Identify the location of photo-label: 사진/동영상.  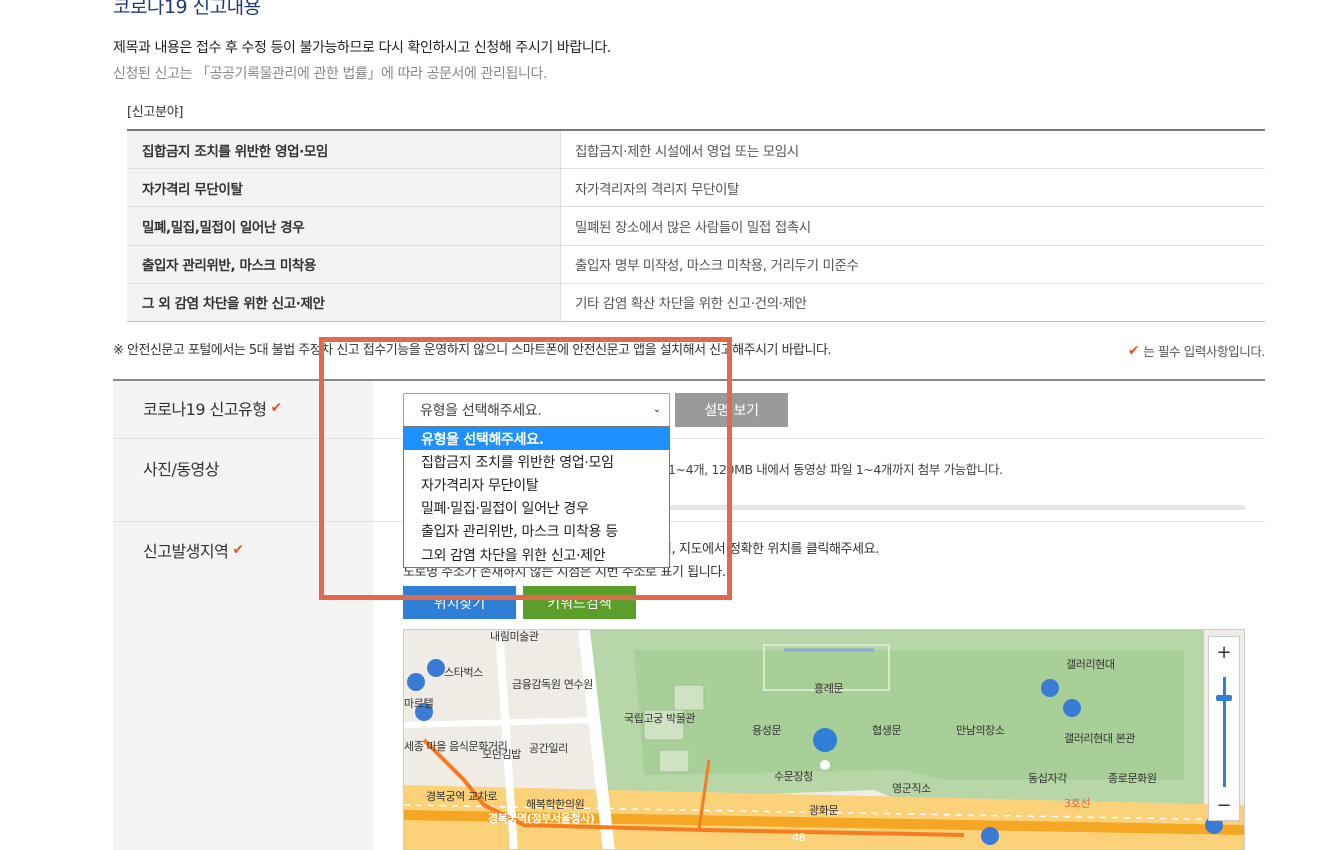
(181, 468).